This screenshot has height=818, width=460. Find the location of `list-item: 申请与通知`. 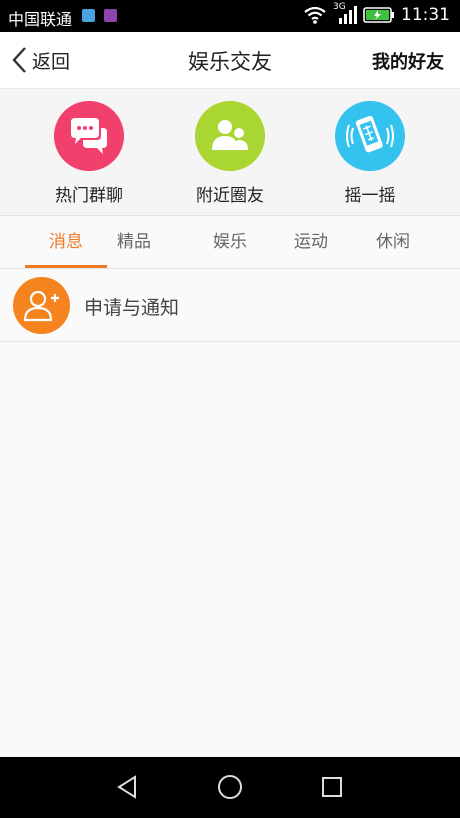

list-item: 申请与通知 is located at coordinates (230, 305).